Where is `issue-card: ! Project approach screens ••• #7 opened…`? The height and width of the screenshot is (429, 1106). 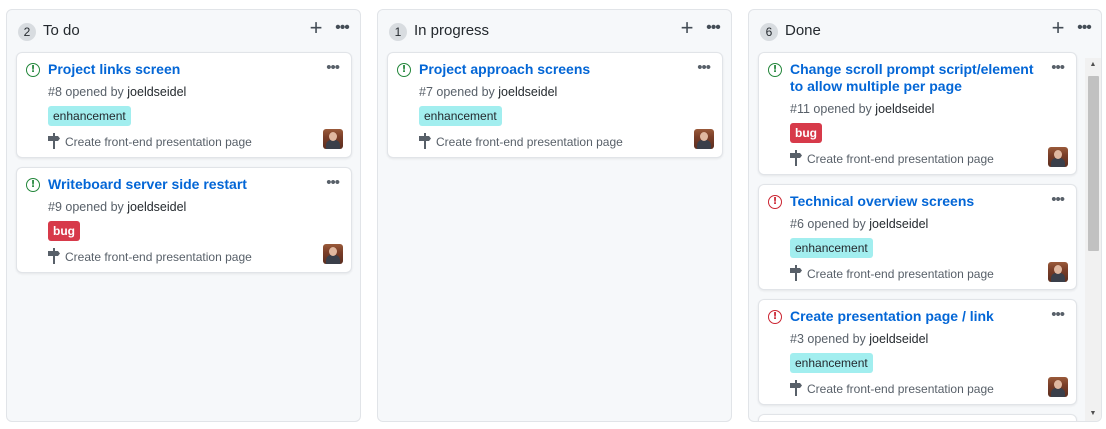 issue-card: ! Project approach screens ••• #7 opened… is located at coordinates (555, 105).